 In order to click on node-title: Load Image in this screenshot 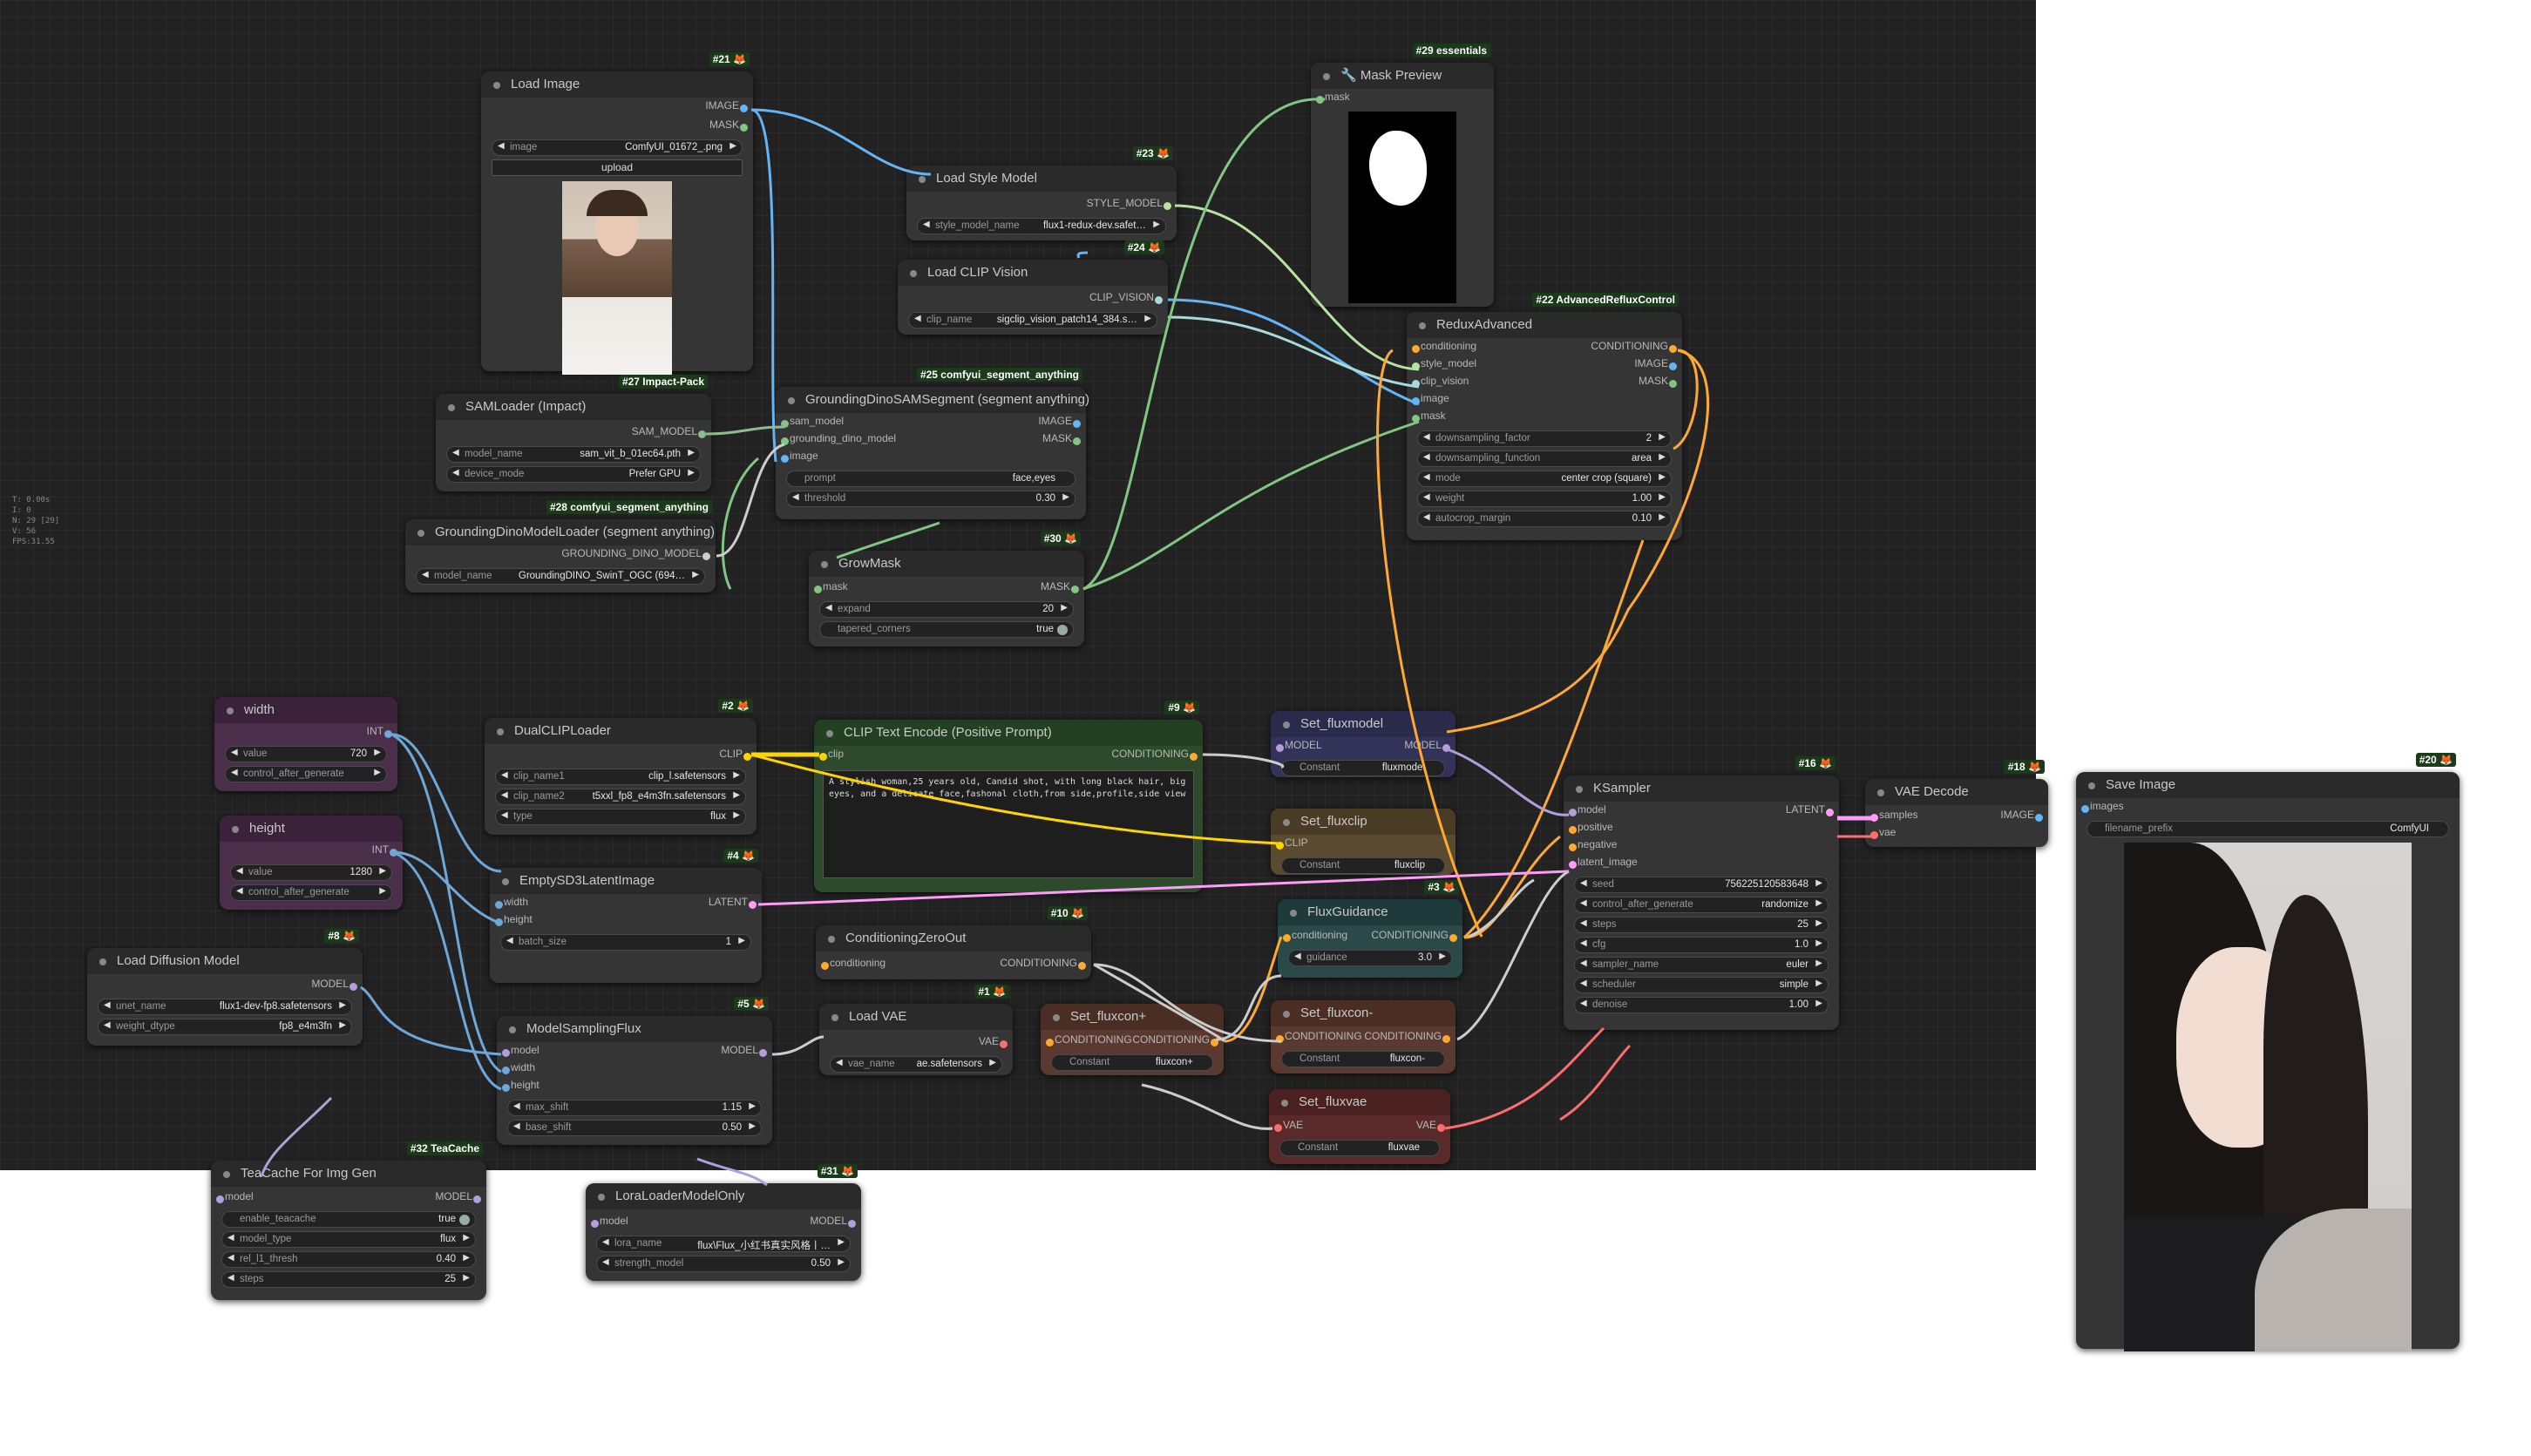, I will do `click(617, 84)`.